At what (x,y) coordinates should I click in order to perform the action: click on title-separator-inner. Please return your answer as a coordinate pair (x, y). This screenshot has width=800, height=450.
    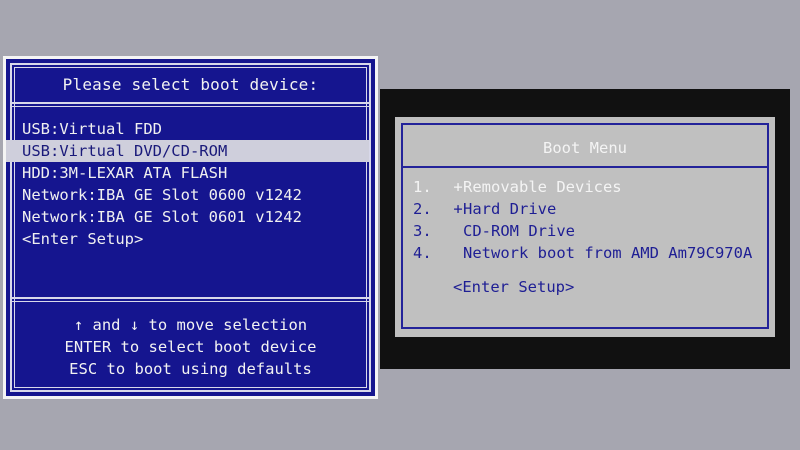
    Looking at the image, I should click on (190, 106).